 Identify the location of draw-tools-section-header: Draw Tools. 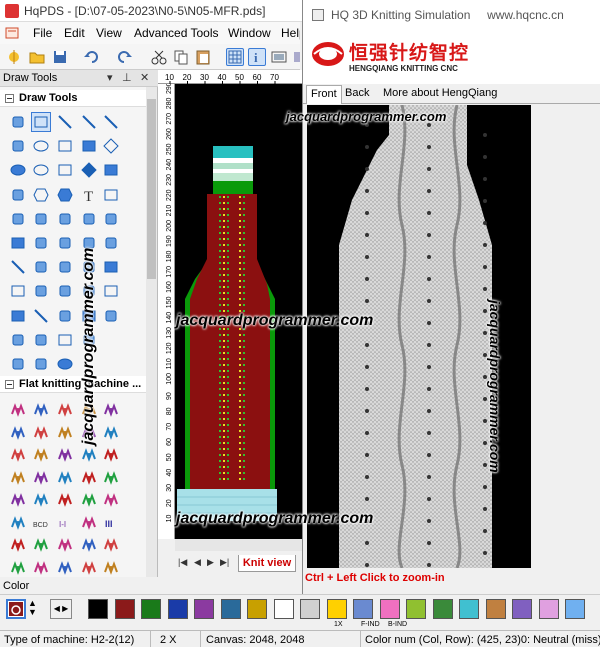
(78, 98).